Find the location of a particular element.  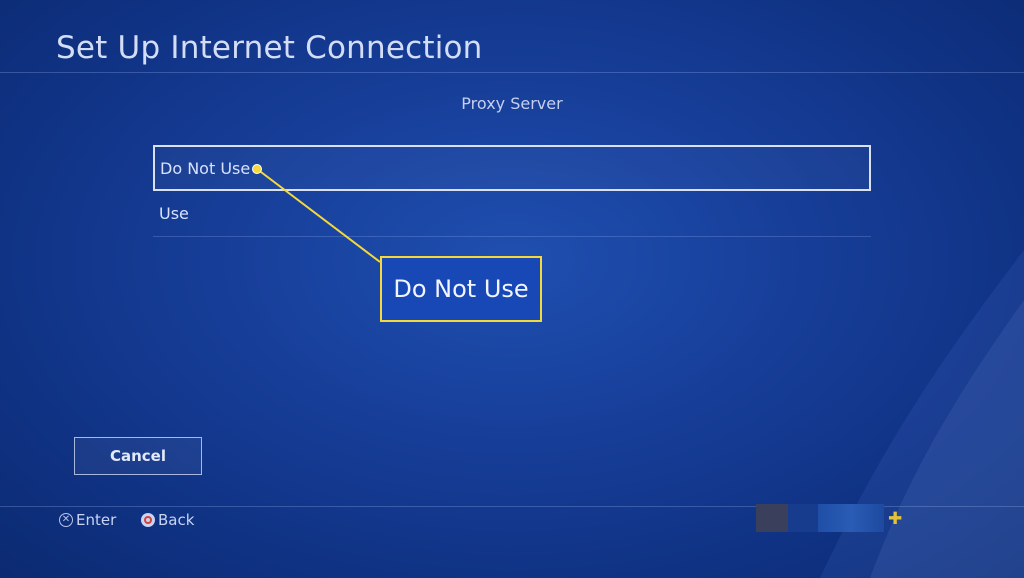

top-divider is located at coordinates (512, 72).